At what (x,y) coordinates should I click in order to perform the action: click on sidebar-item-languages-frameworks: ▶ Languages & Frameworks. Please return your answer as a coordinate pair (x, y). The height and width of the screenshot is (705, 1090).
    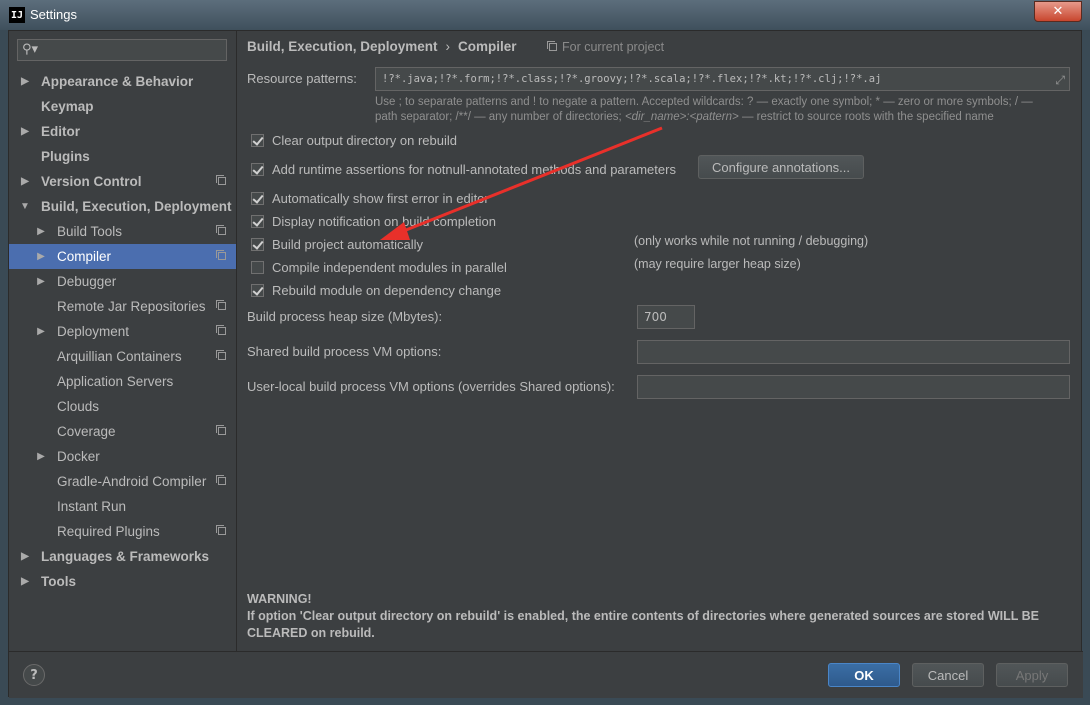
    Looking at the image, I should click on (122, 556).